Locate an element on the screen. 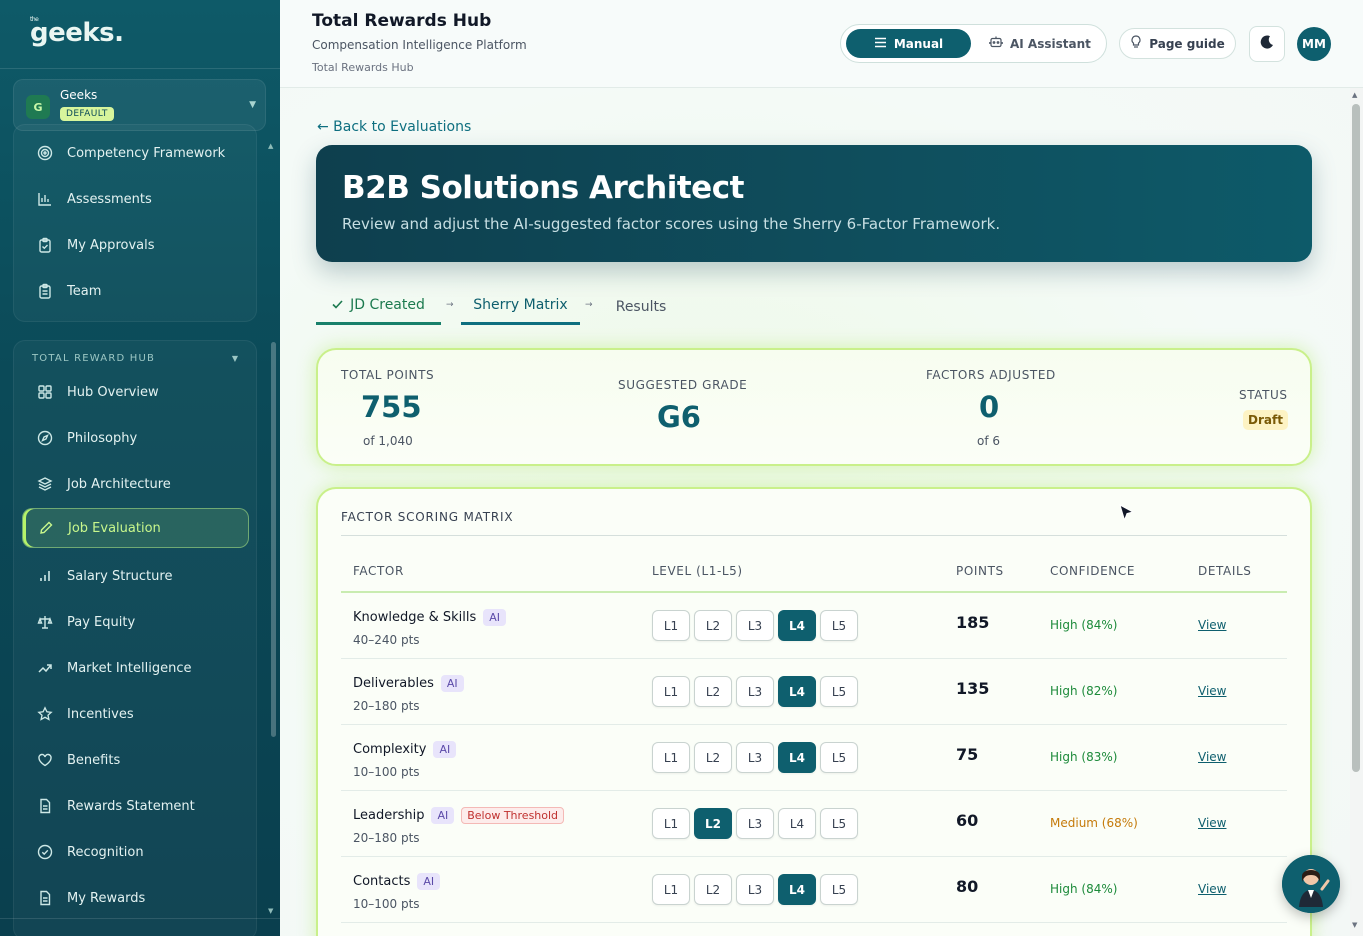 The image size is (1363, 936). theme-toggle-button is located at coordinates (1267, 44).